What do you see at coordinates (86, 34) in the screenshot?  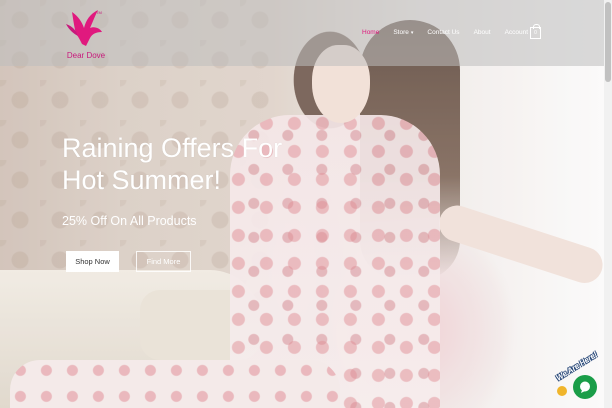 I see `site-logo: TM Dear Dove` at bounding box center [86, 34].